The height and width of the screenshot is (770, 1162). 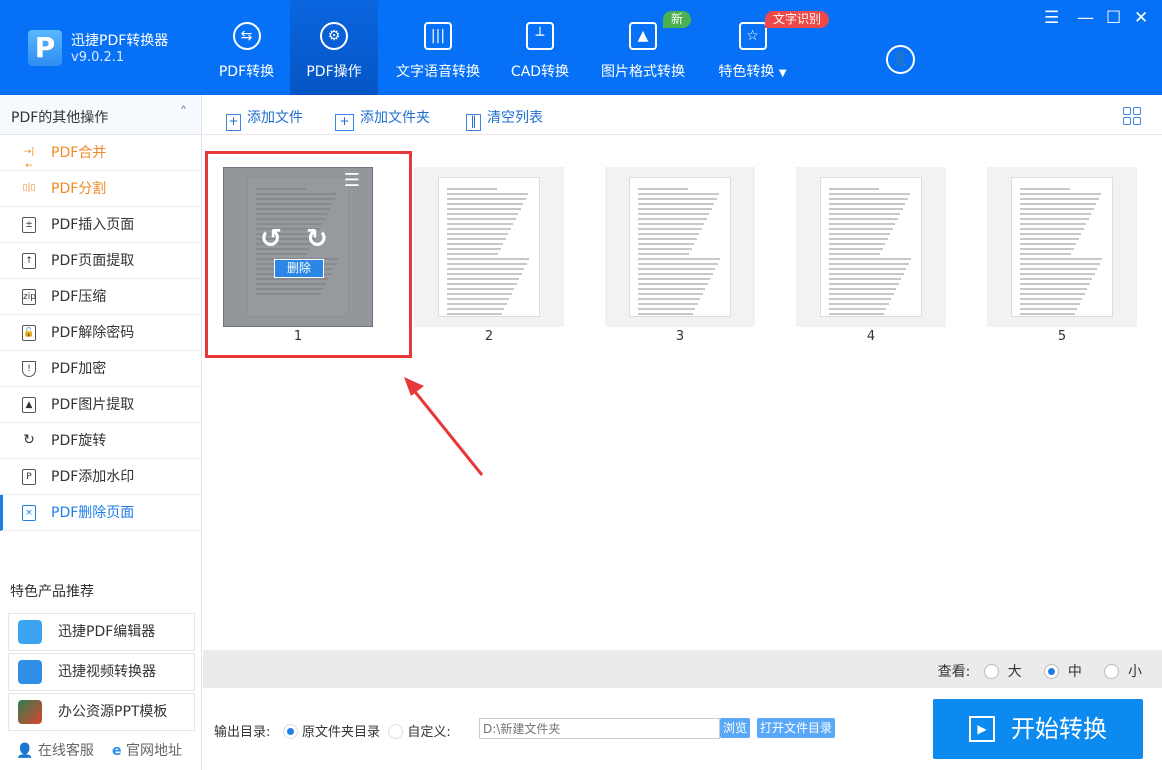 What do you see at coordinates (242, 732) in the screenshot?
I see `output-label: 输出目录:` at bounding box center [242, 732].